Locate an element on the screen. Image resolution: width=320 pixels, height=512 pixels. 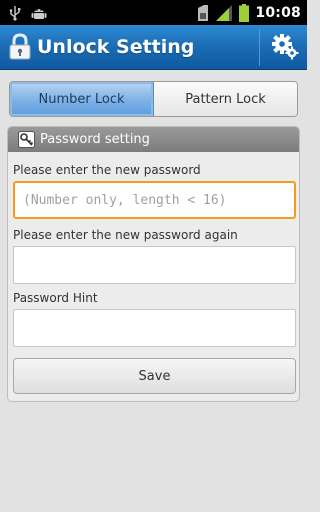
tab-pattern-lock: Pattern Lock is located at coordinates (225, 99).